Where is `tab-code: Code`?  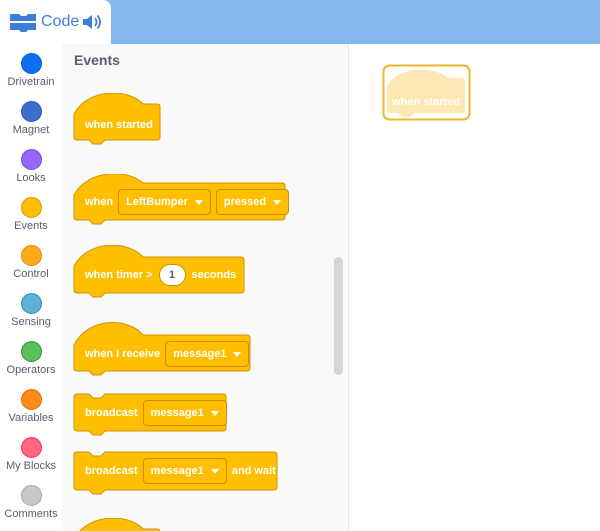 tab-code: Code is located at coordinates (55, 22).